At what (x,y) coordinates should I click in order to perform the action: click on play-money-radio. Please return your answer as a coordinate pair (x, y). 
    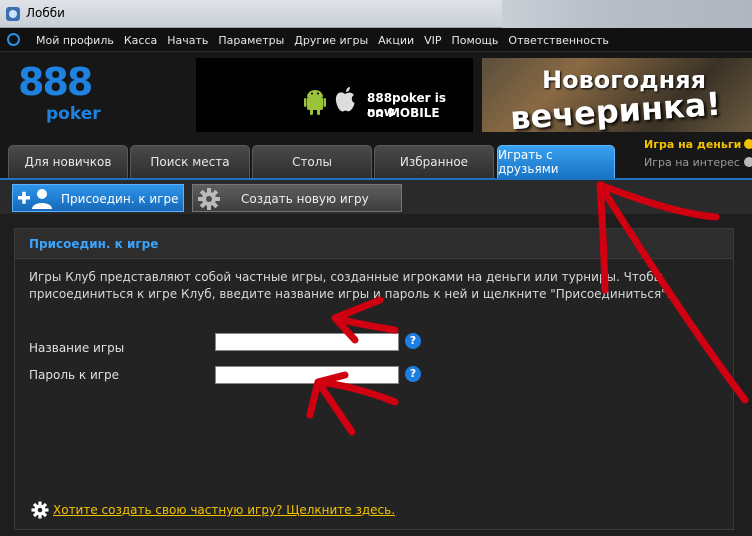
    Looking at the image, I should click on (748, 162).